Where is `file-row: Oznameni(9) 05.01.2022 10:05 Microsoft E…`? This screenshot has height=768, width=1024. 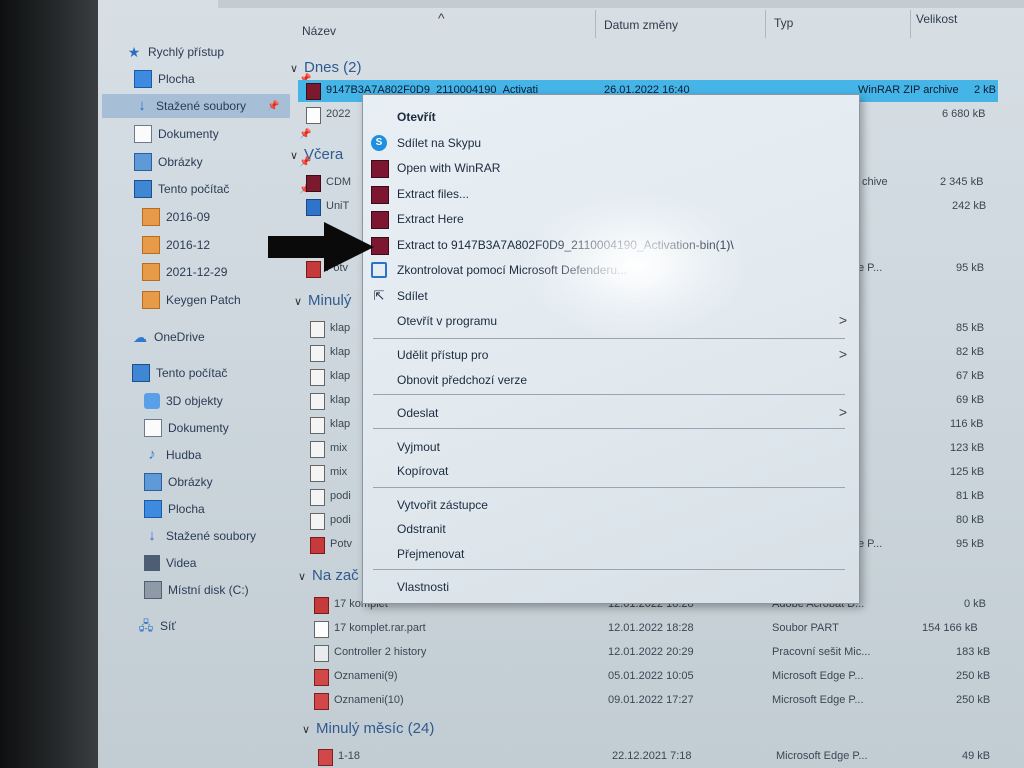
file-row: Oznameni(9) 05.01.2022 10:05 Microsoft E… is located at coordinates (653, 677).